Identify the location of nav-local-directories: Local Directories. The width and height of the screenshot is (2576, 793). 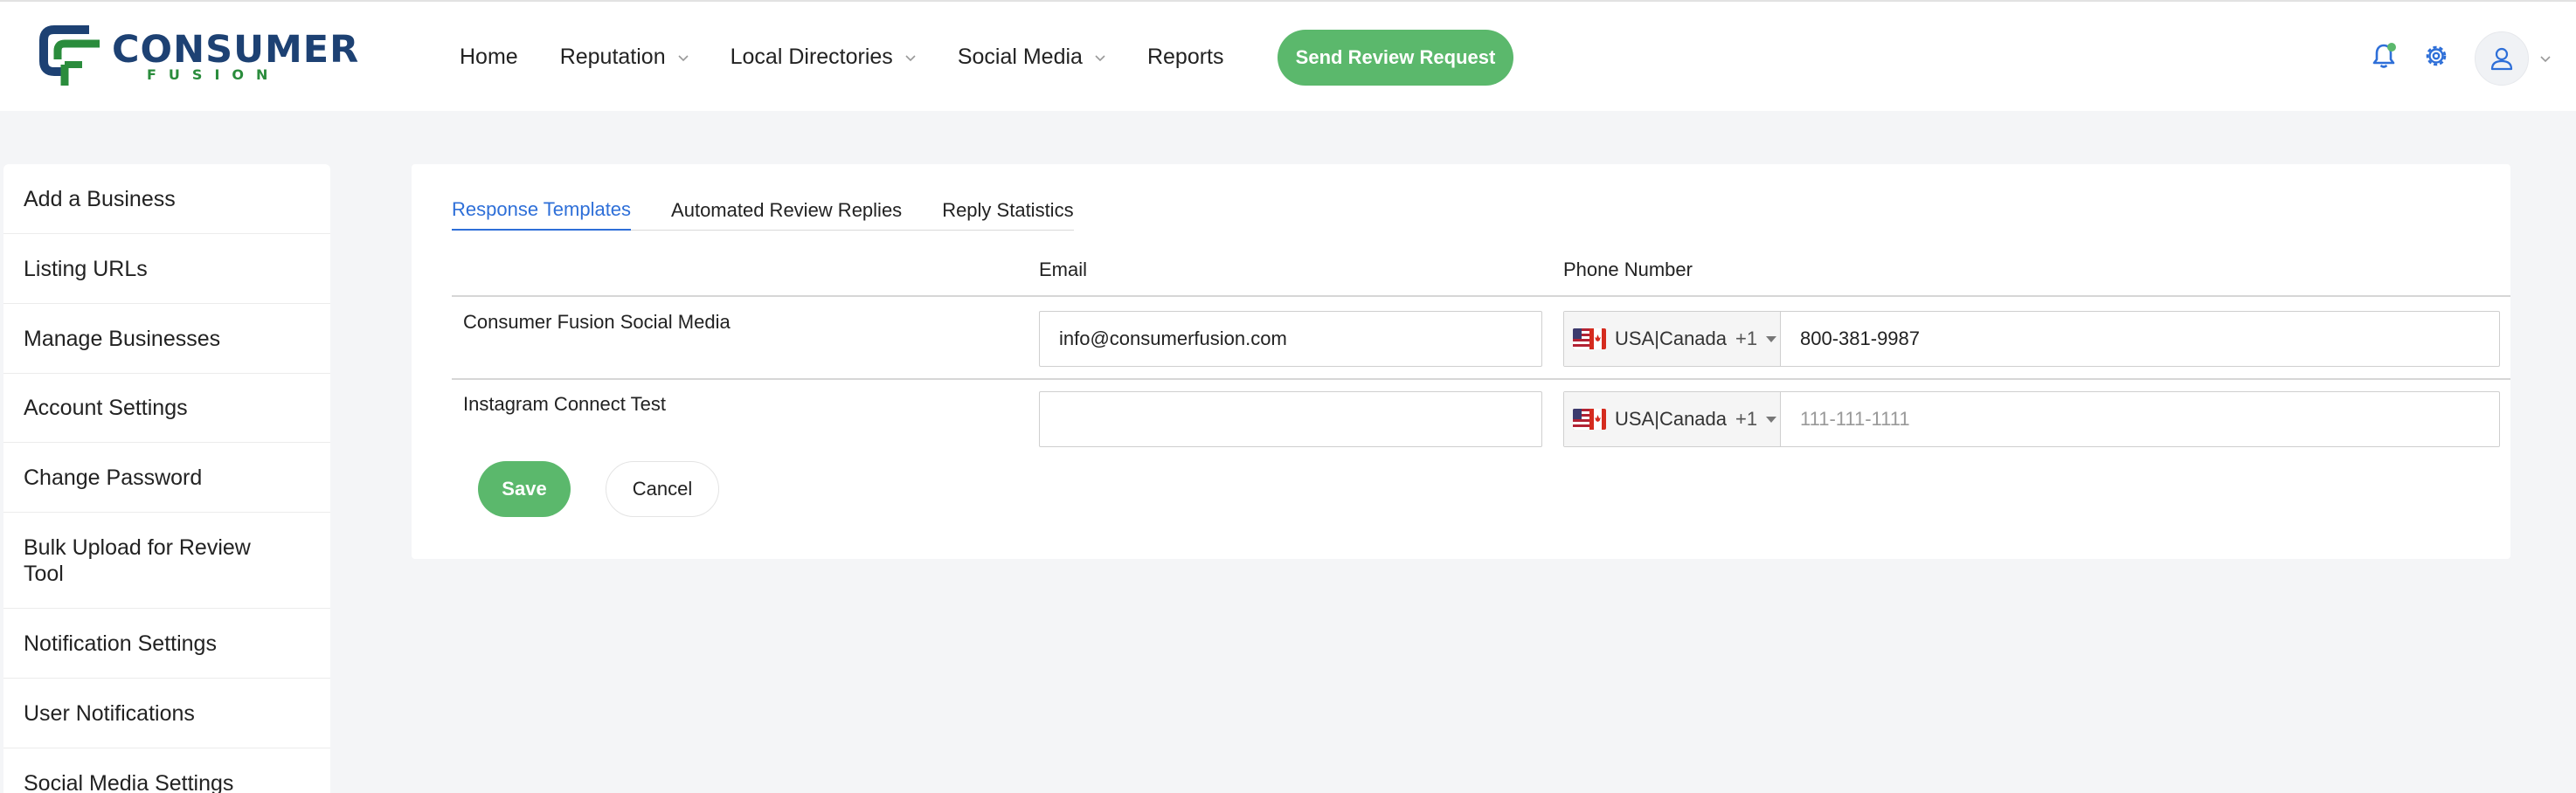
(823, 58).